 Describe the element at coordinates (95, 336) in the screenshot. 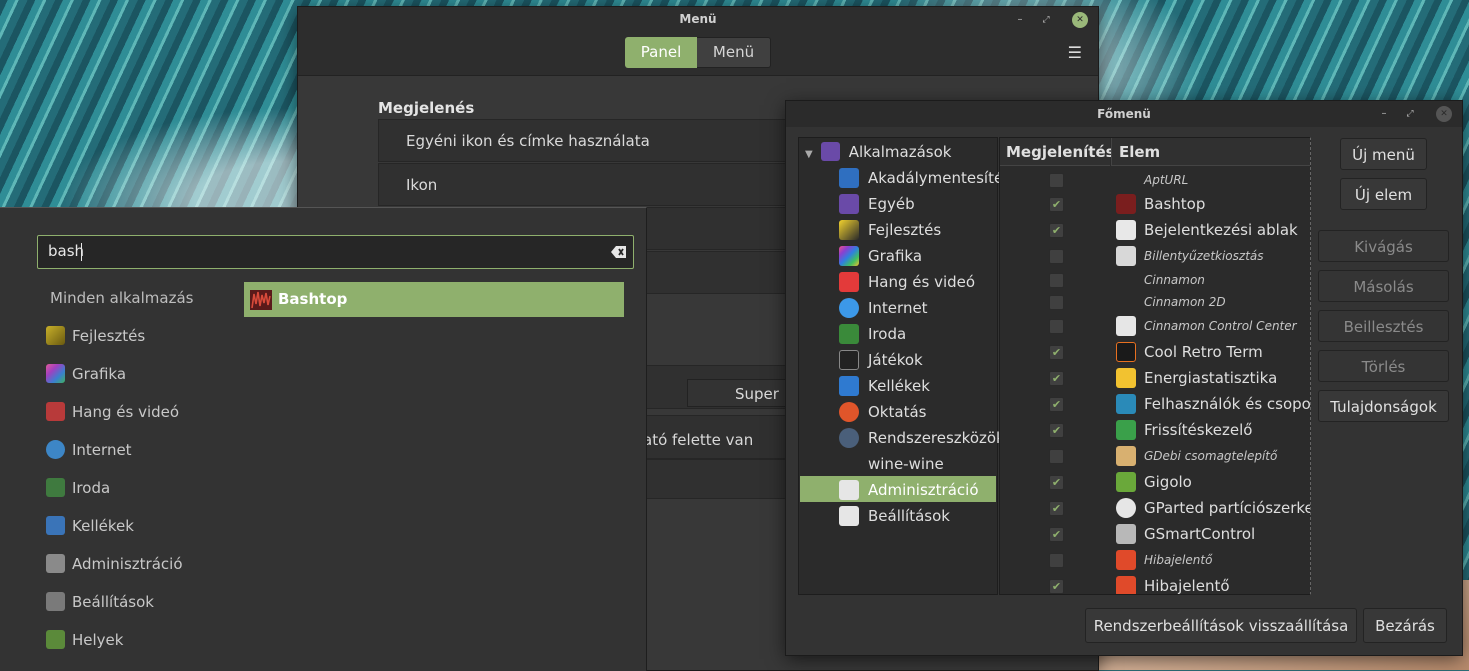

I see `category-fejlesztes: Fejlesztés` at that location.